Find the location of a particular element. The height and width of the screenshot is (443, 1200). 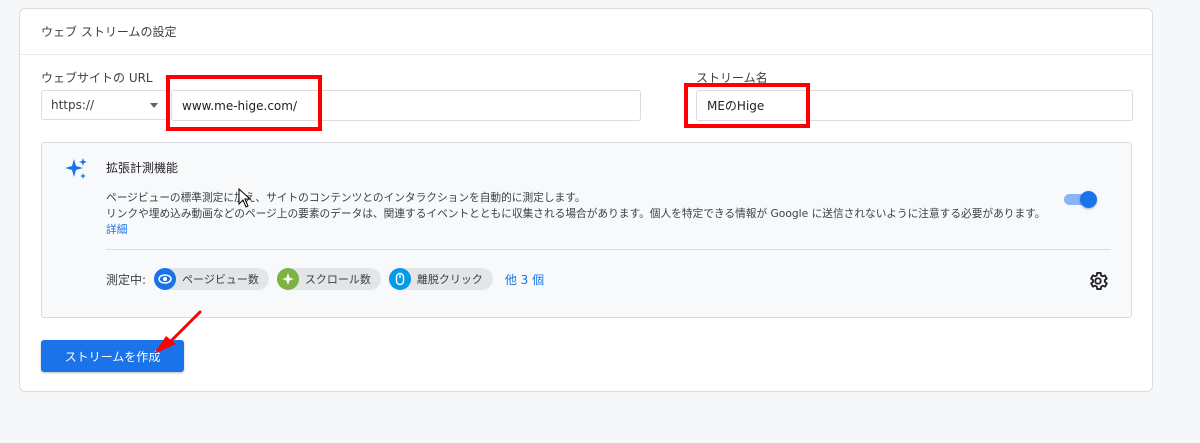

measuring-label: 測定中: is located at coordinates (126, 279).